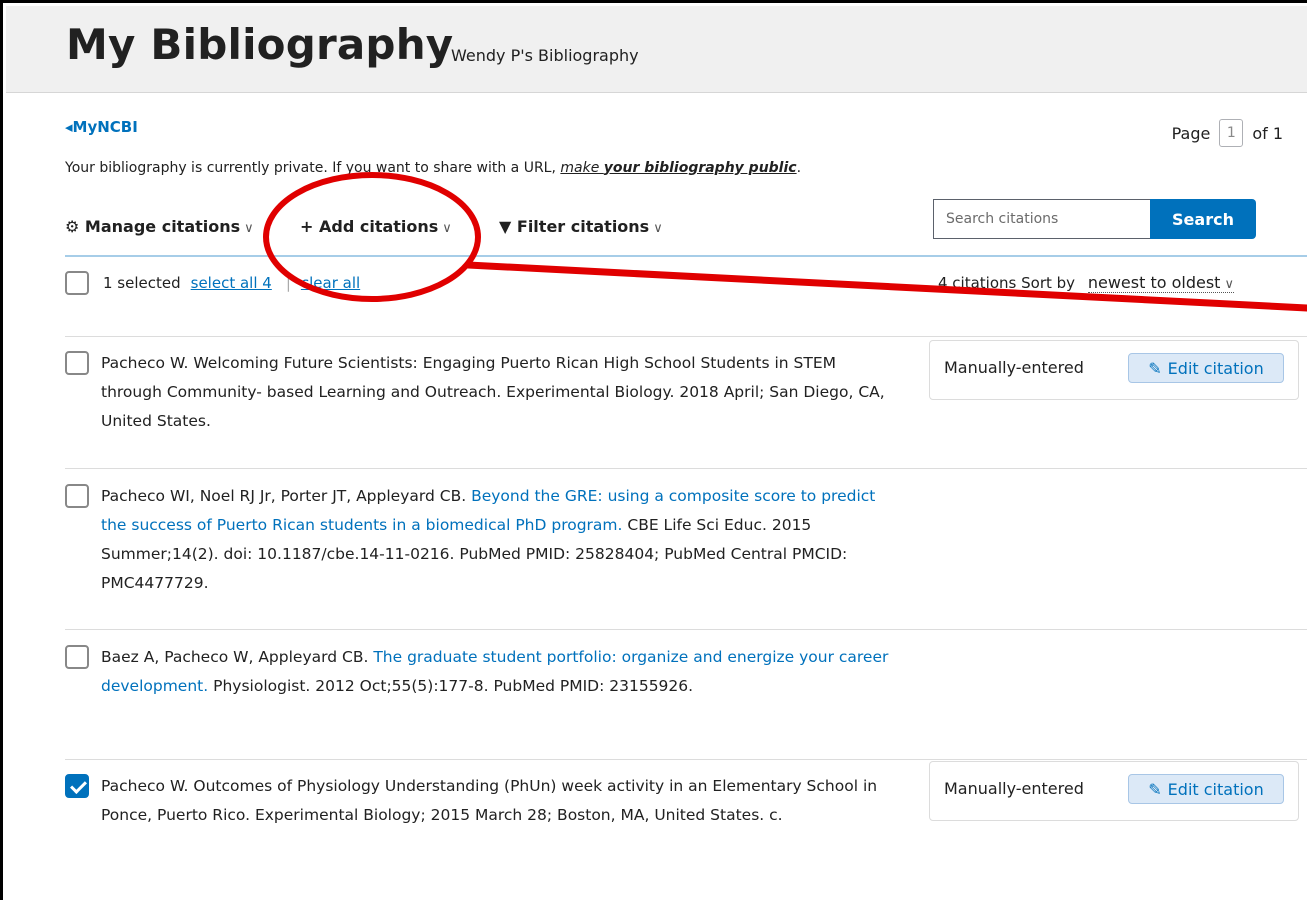  What do you see at coordinates (1048, 283) in the screenshot?
I see `sort-label: Sort by` at bounding box center [1048, 283].